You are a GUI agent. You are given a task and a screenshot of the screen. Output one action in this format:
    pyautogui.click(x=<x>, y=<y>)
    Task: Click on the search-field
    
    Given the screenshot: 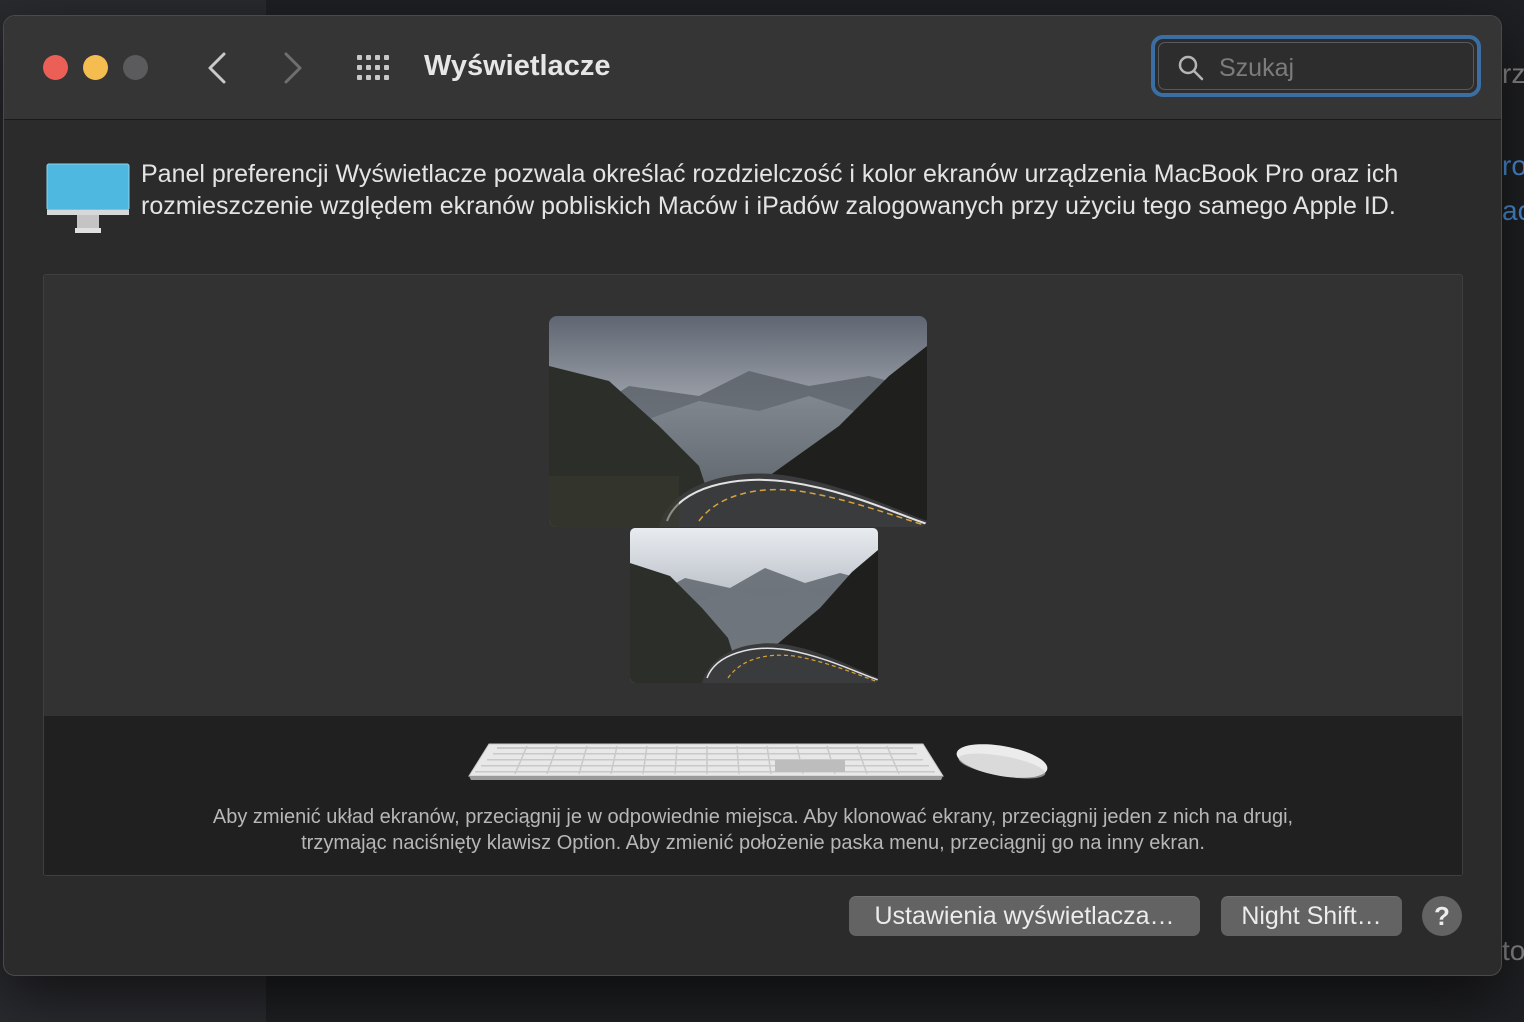 What is the action you would take?
    pyautogui.click(x=1316, y=66)
    